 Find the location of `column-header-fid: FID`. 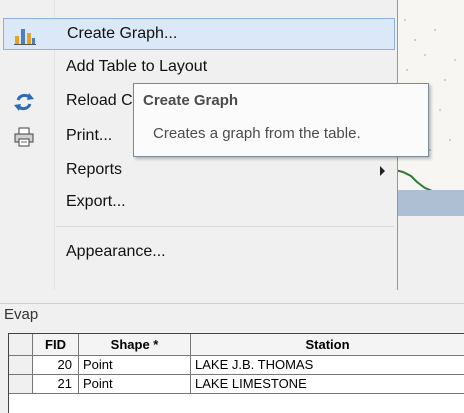

column-header-fid: FID is located at coordinates (56, 345).